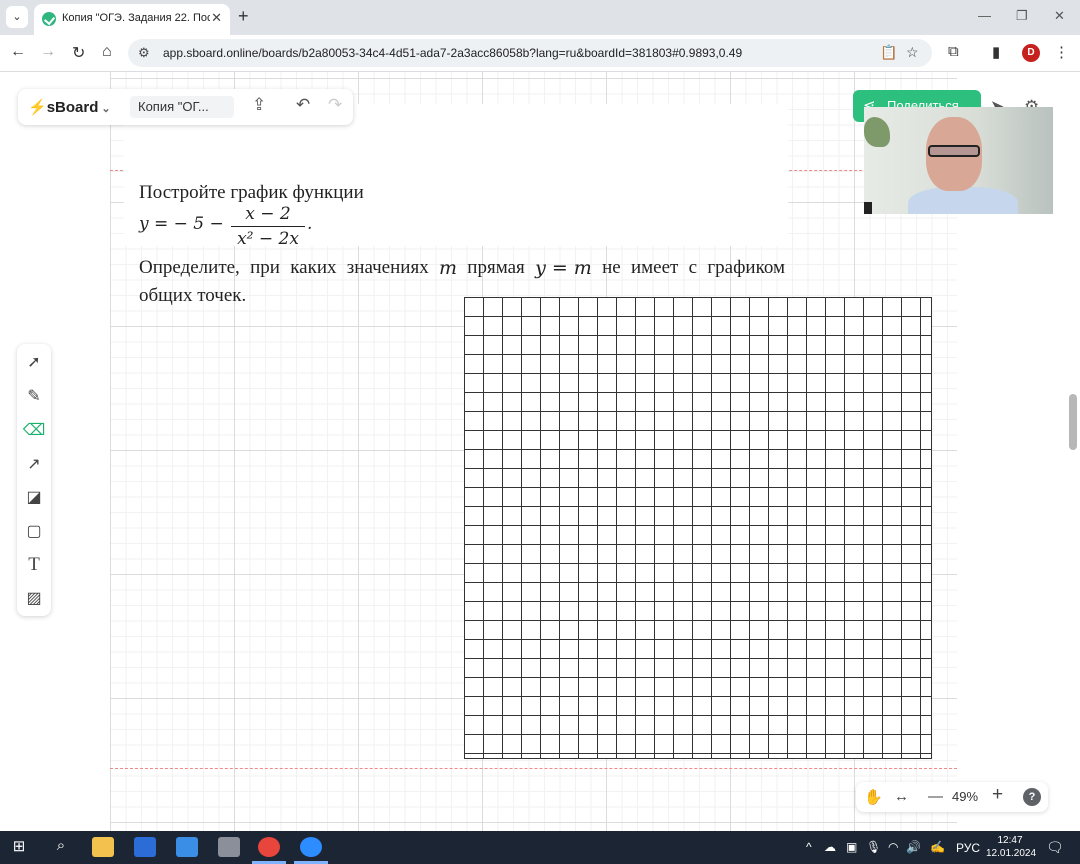 The width and height of the screenshot is (1080, 864). Describe the element at coordinates (1032, 797) in the screenshot. I see `help-button: ?` at that location.